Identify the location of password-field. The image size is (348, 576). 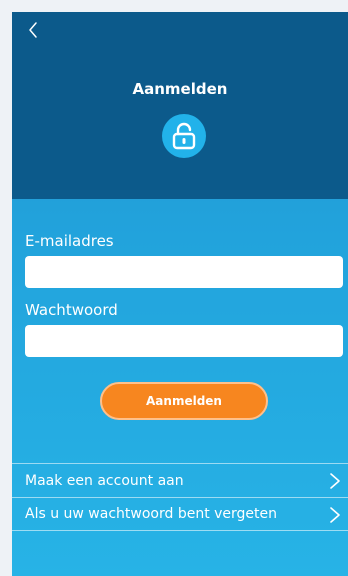
(184, 341).